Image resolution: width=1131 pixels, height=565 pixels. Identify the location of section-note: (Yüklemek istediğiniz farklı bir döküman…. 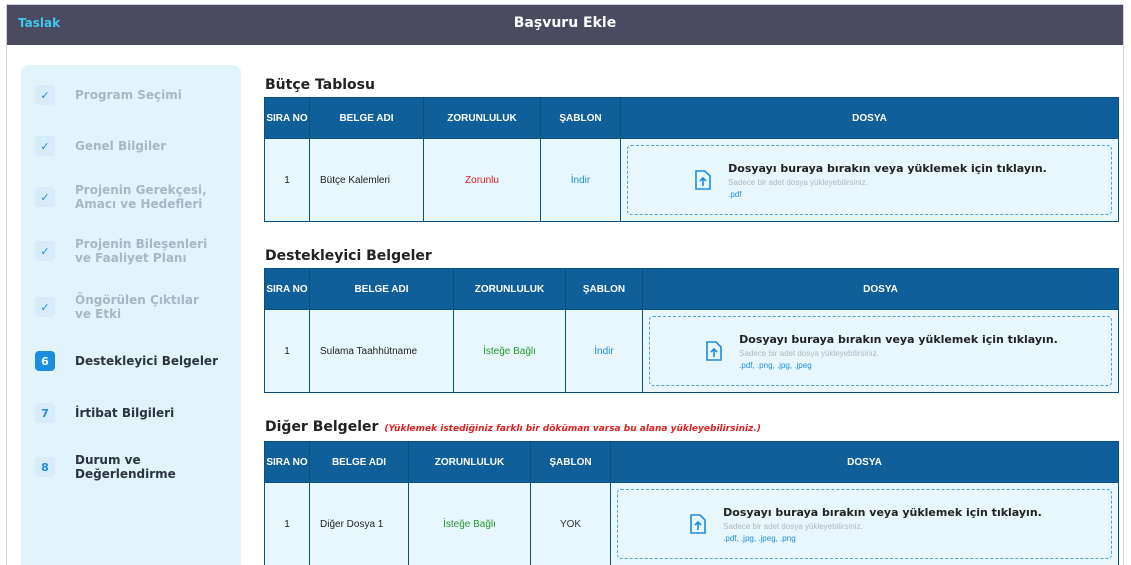
(572, 429).